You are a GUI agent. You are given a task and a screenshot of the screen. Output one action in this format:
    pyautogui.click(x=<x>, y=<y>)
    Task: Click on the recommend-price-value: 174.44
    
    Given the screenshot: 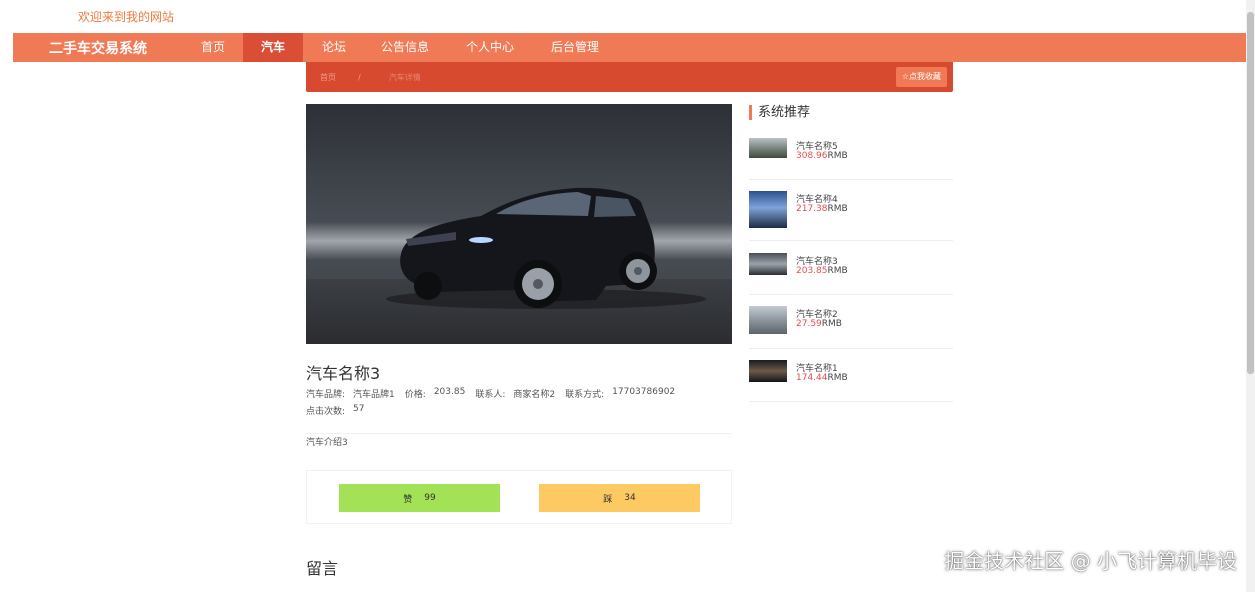 What is the action you would take?
    pyautogui.click(x=812, y=378)
    